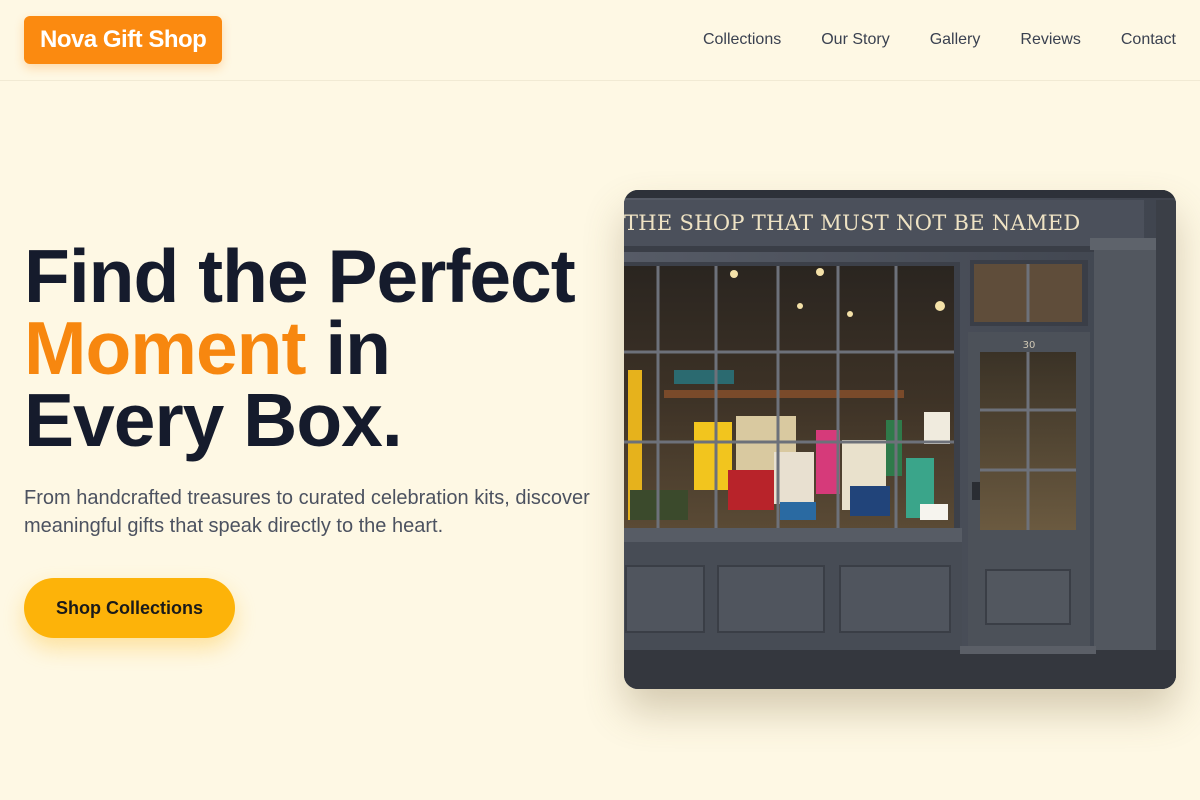 This screenshot has width=1200, height=800. Describe the element at coordinates (123, 40) in the screenshot. I see `brand-logo: Nova Gift Shop` at that location.